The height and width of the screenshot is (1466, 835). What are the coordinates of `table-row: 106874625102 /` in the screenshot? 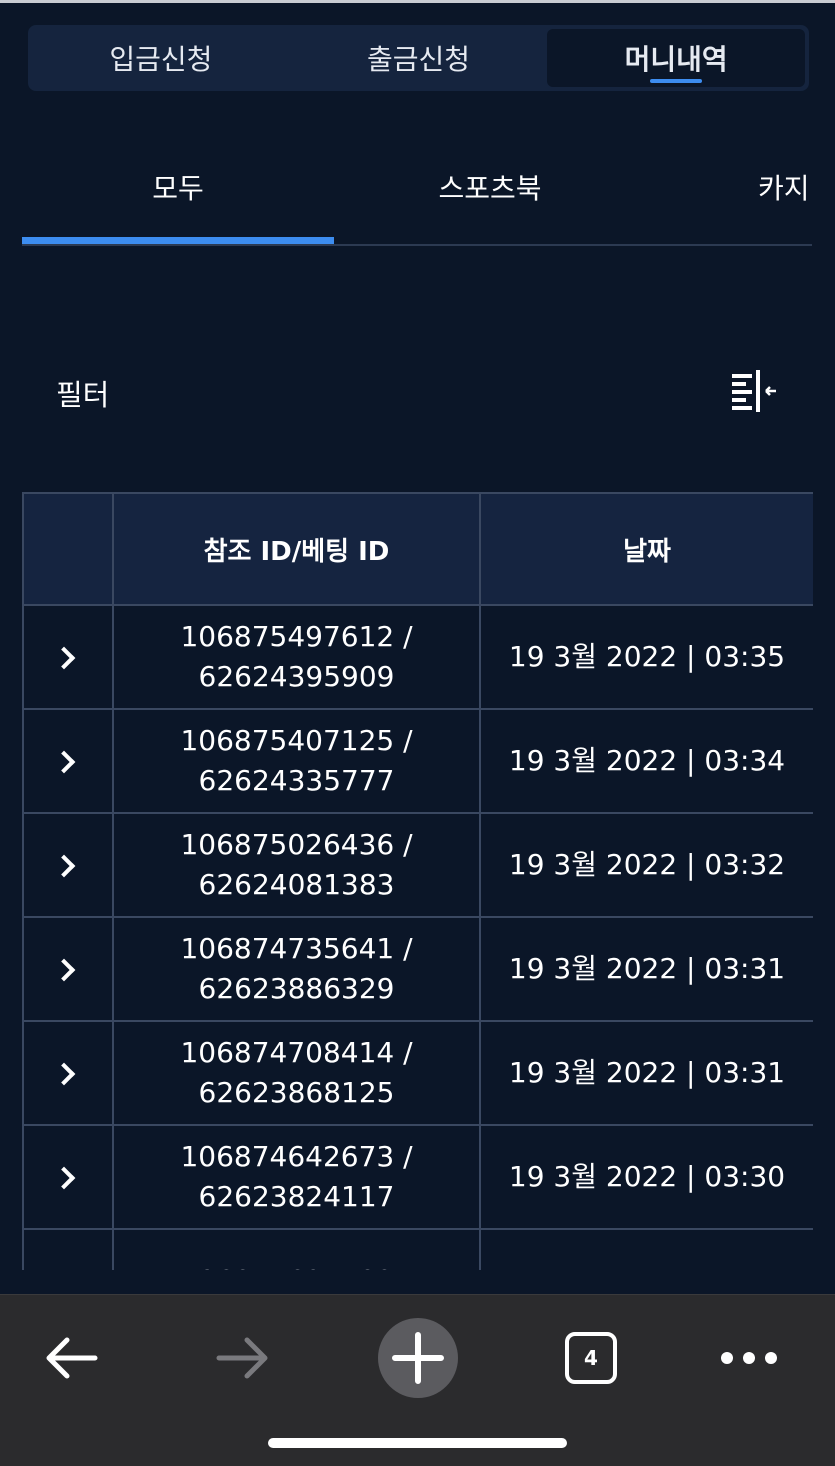 It's located at (417, 1249).